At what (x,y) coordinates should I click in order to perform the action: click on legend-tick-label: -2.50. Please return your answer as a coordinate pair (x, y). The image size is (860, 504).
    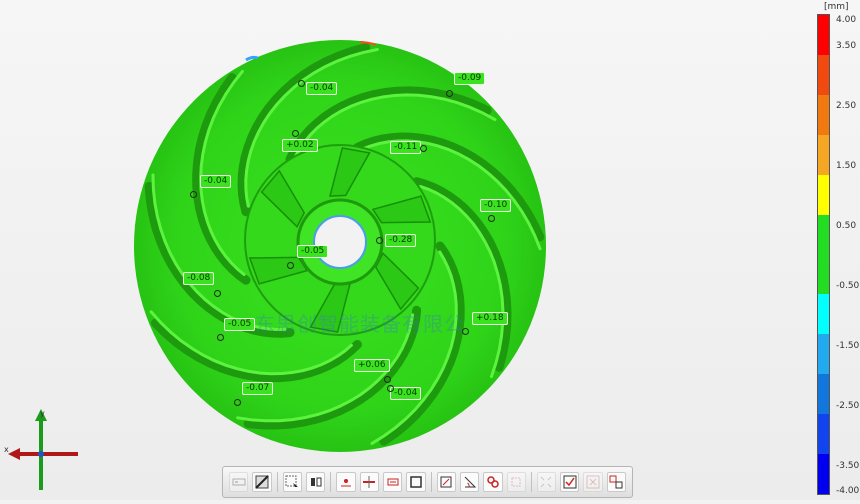
    Looking at the image, I should click on (848, 406).